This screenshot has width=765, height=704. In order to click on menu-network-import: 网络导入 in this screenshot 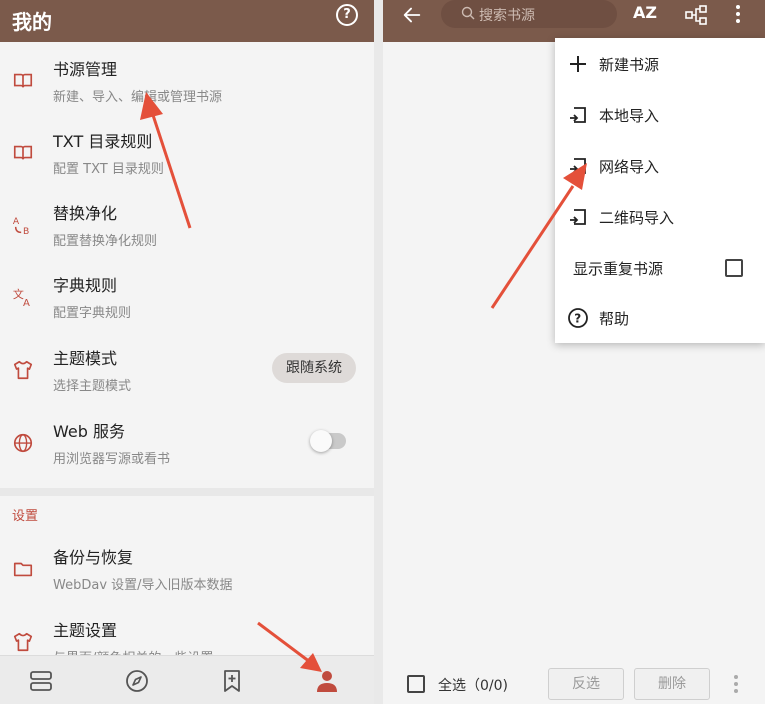, I will do `click(660, 166)`.